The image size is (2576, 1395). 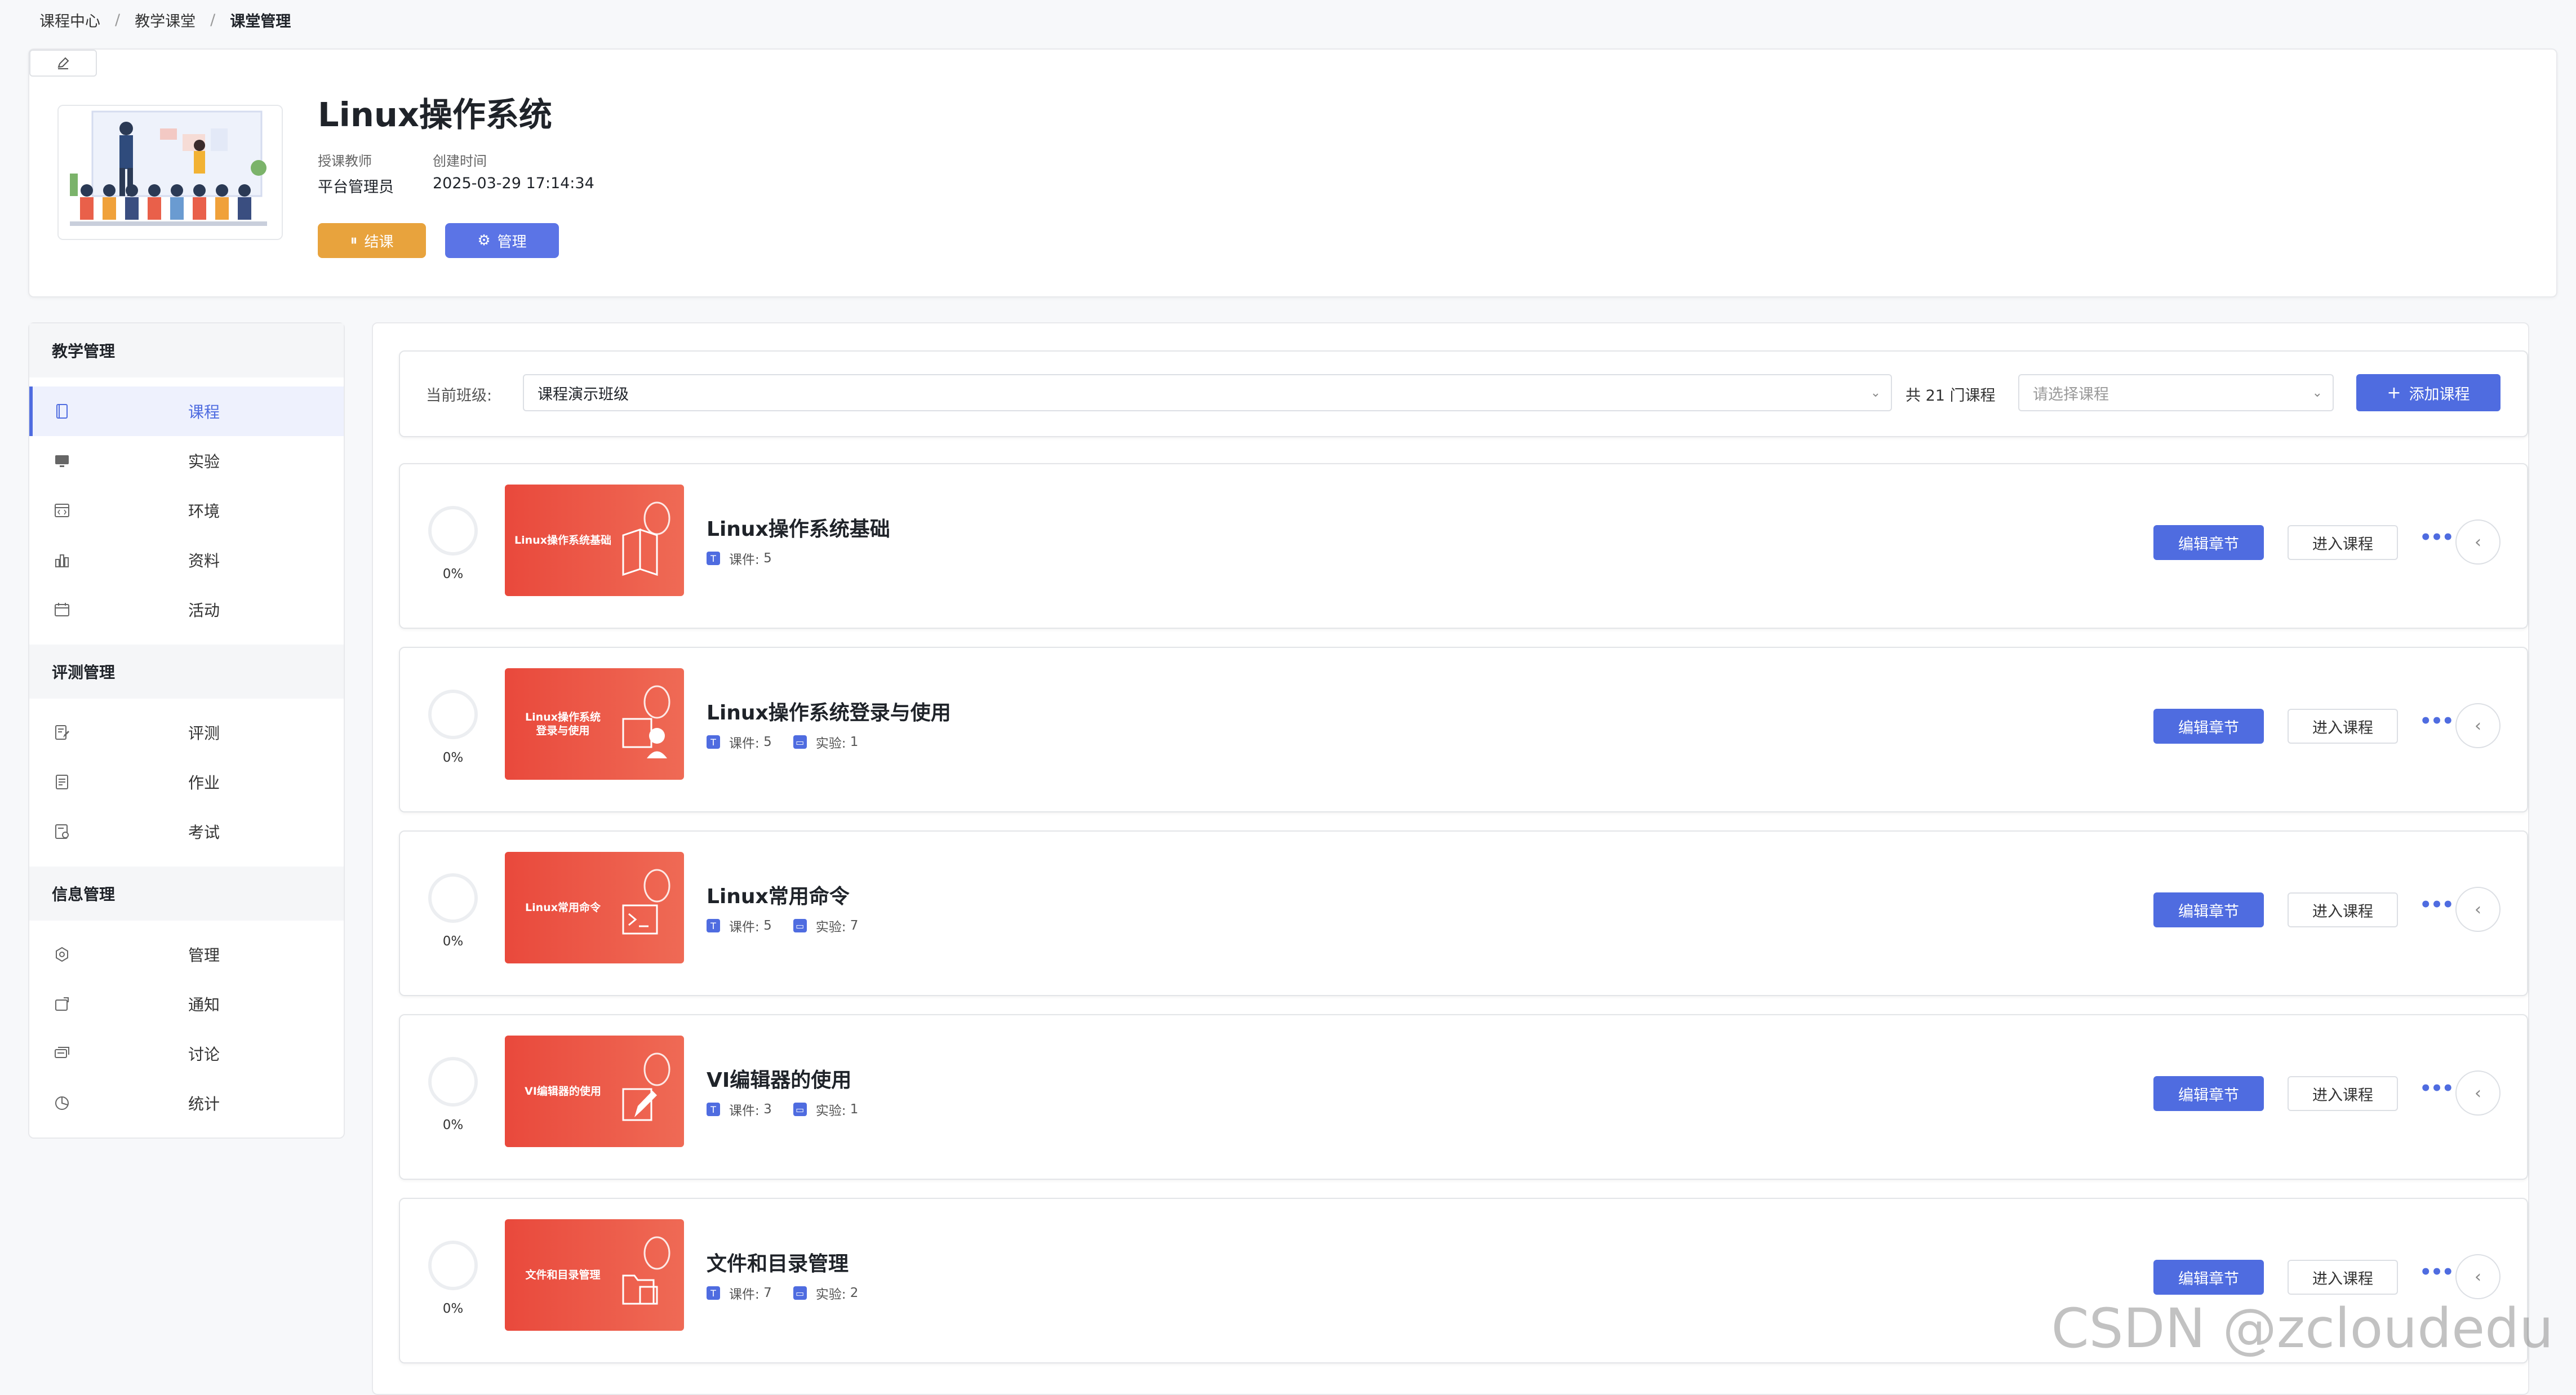 What do you see at coordinates (646, 1086) in the screenshot?
I see `pen-icon` at bounding box center [646, 1086].